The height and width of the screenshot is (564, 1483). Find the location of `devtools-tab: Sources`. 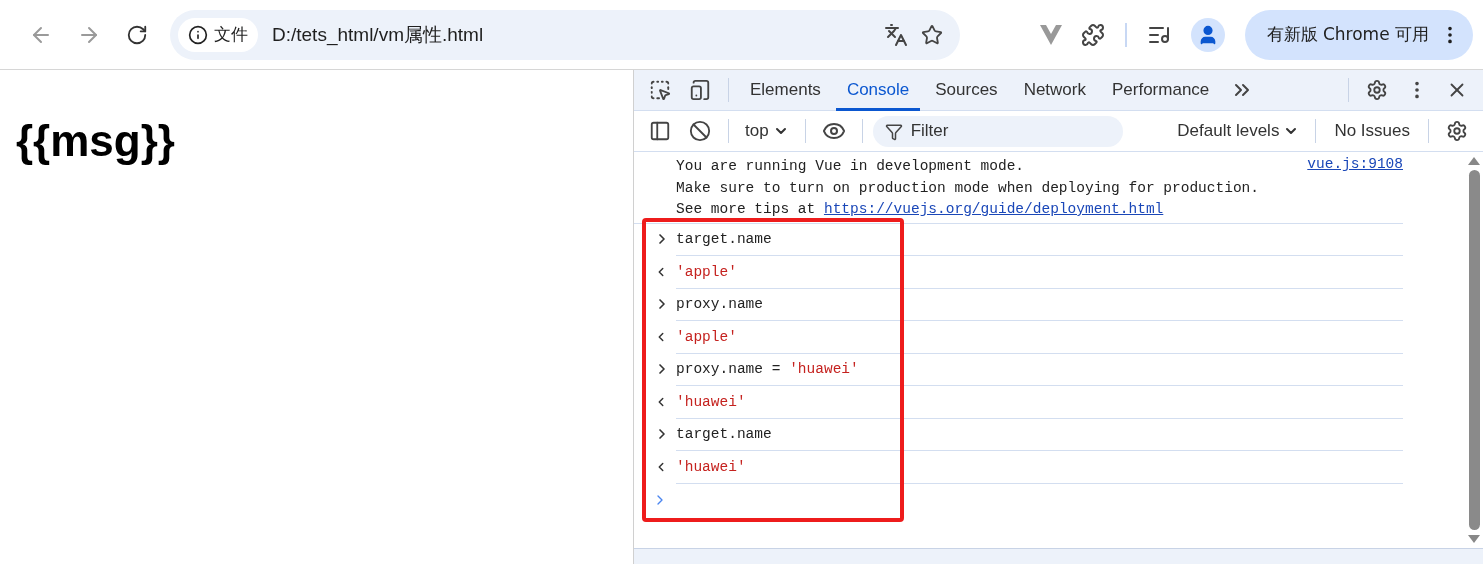

devtools-tab: Sources is located at coordinates (966, 90).